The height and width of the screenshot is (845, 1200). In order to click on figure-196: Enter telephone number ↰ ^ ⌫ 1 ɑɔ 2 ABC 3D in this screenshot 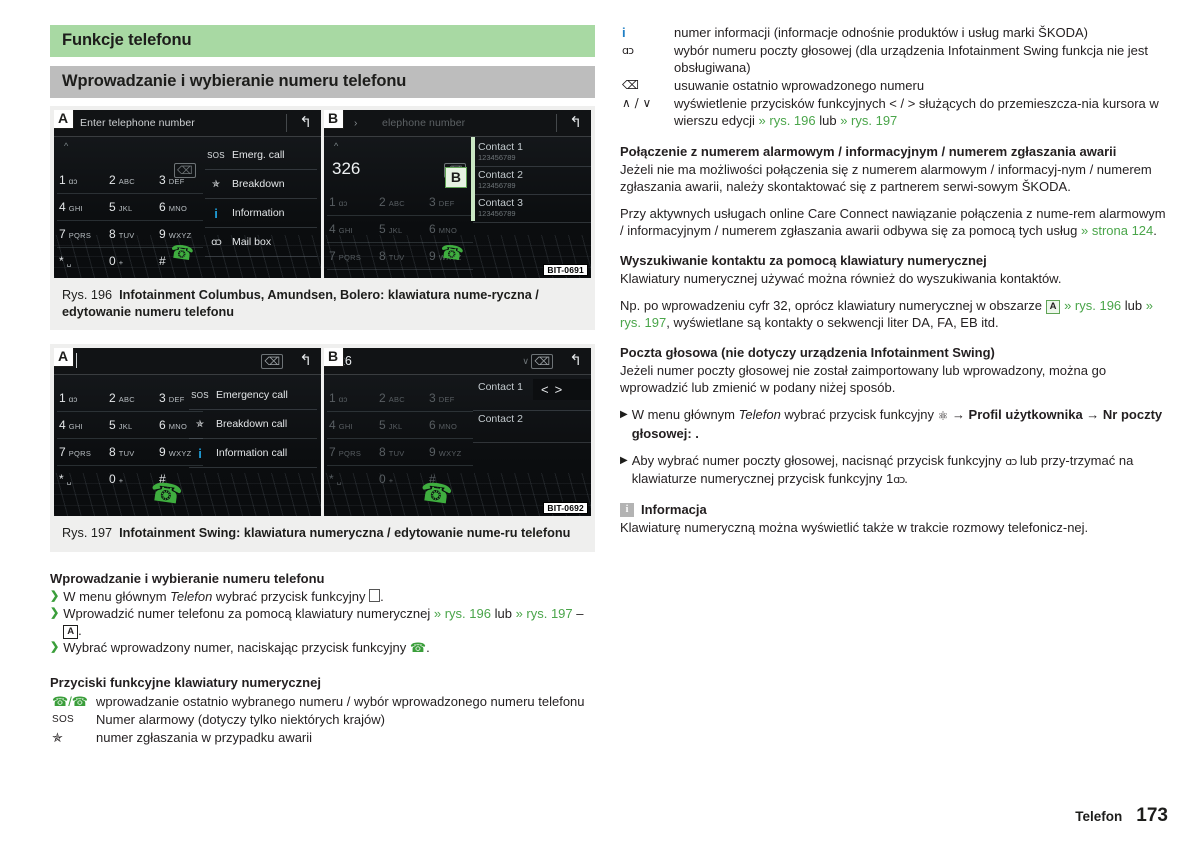, I will do `click(322, 218)`.